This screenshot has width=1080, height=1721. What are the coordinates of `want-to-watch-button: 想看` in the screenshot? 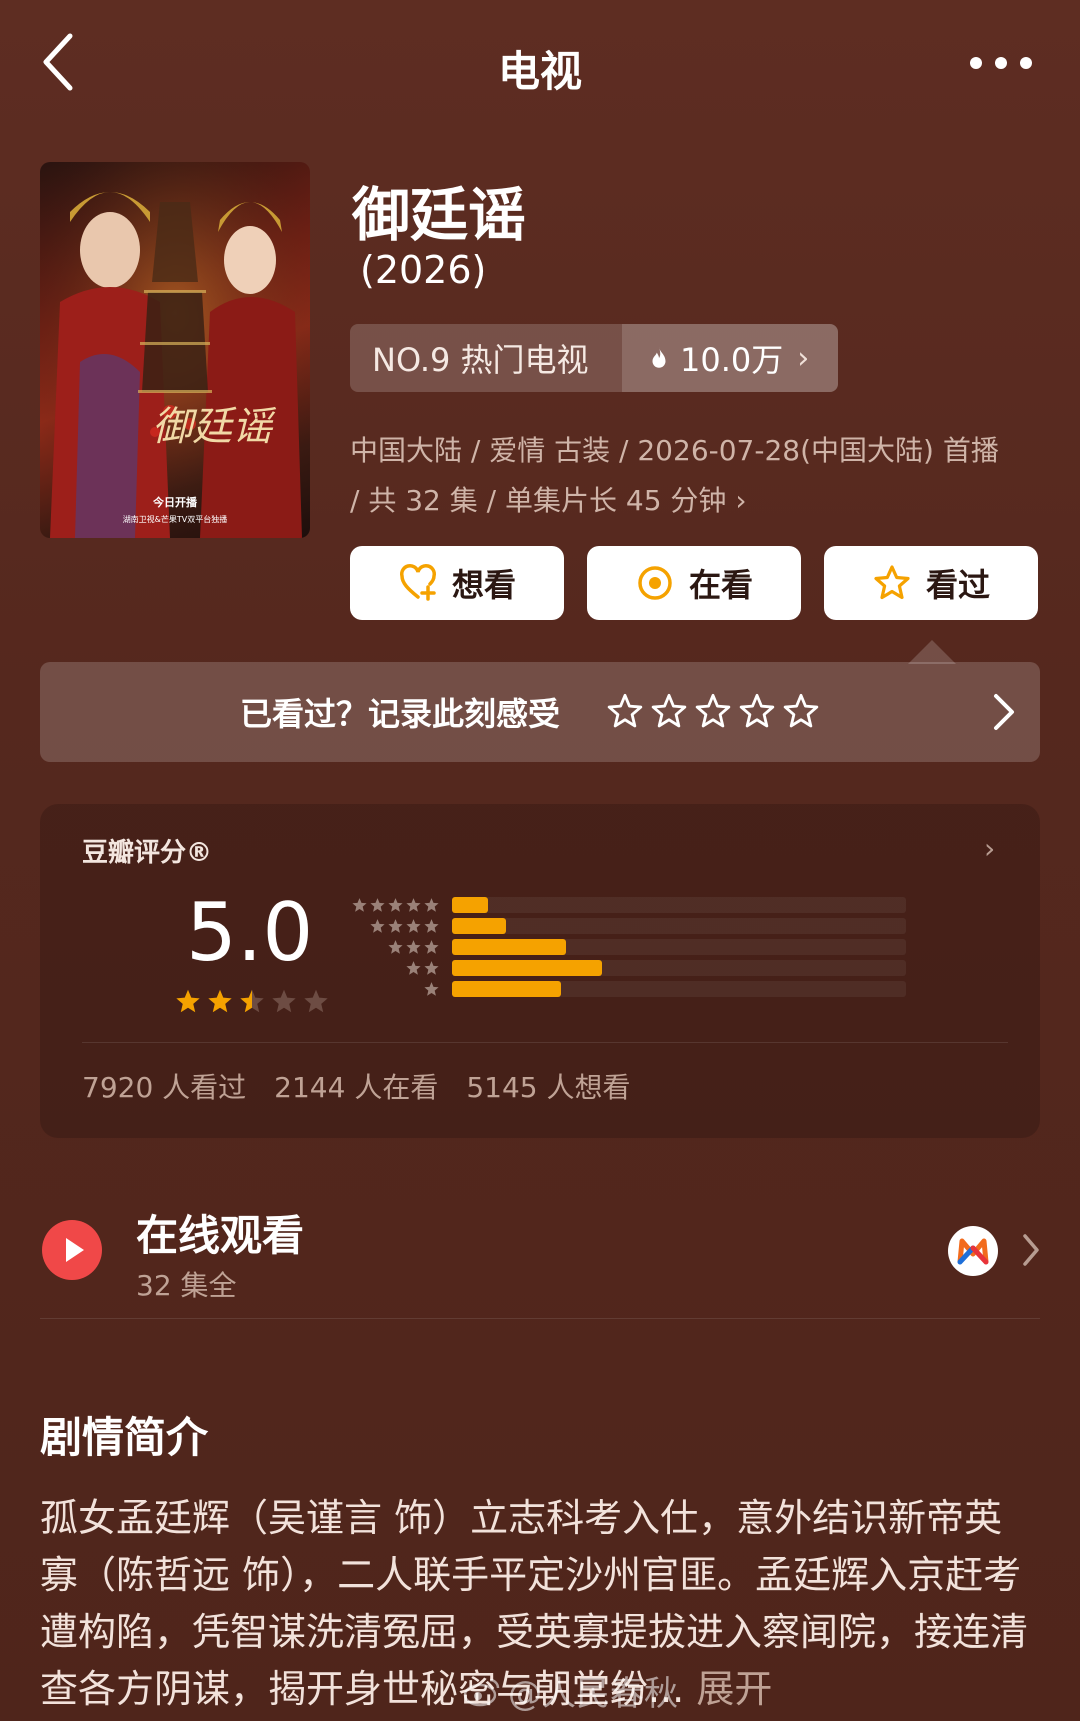 It's located at (457, 583).